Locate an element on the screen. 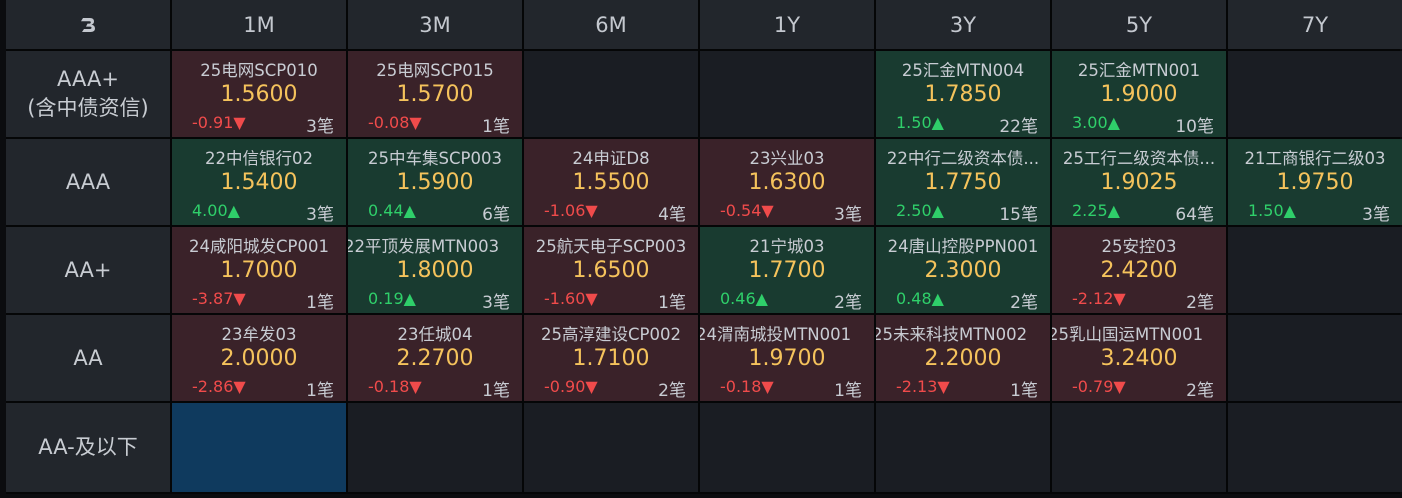  bond-name: 24申证D8 is located at coordinates (611, 158).